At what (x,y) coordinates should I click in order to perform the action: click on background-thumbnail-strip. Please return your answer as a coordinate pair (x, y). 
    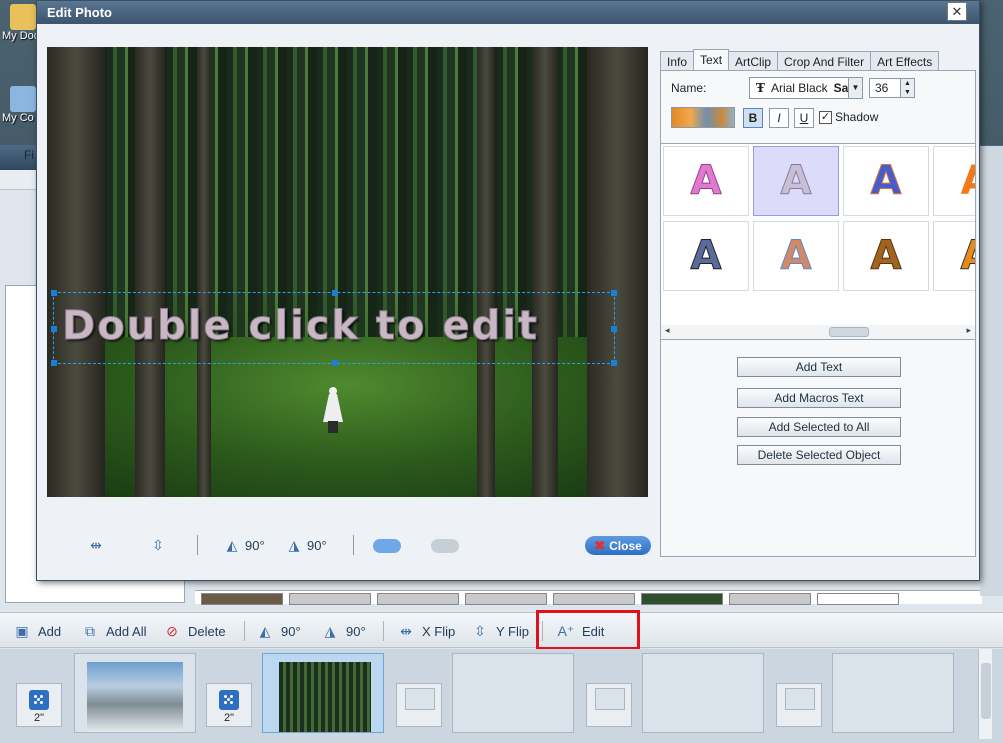
    Looking at the image, I should click on (588, 597).